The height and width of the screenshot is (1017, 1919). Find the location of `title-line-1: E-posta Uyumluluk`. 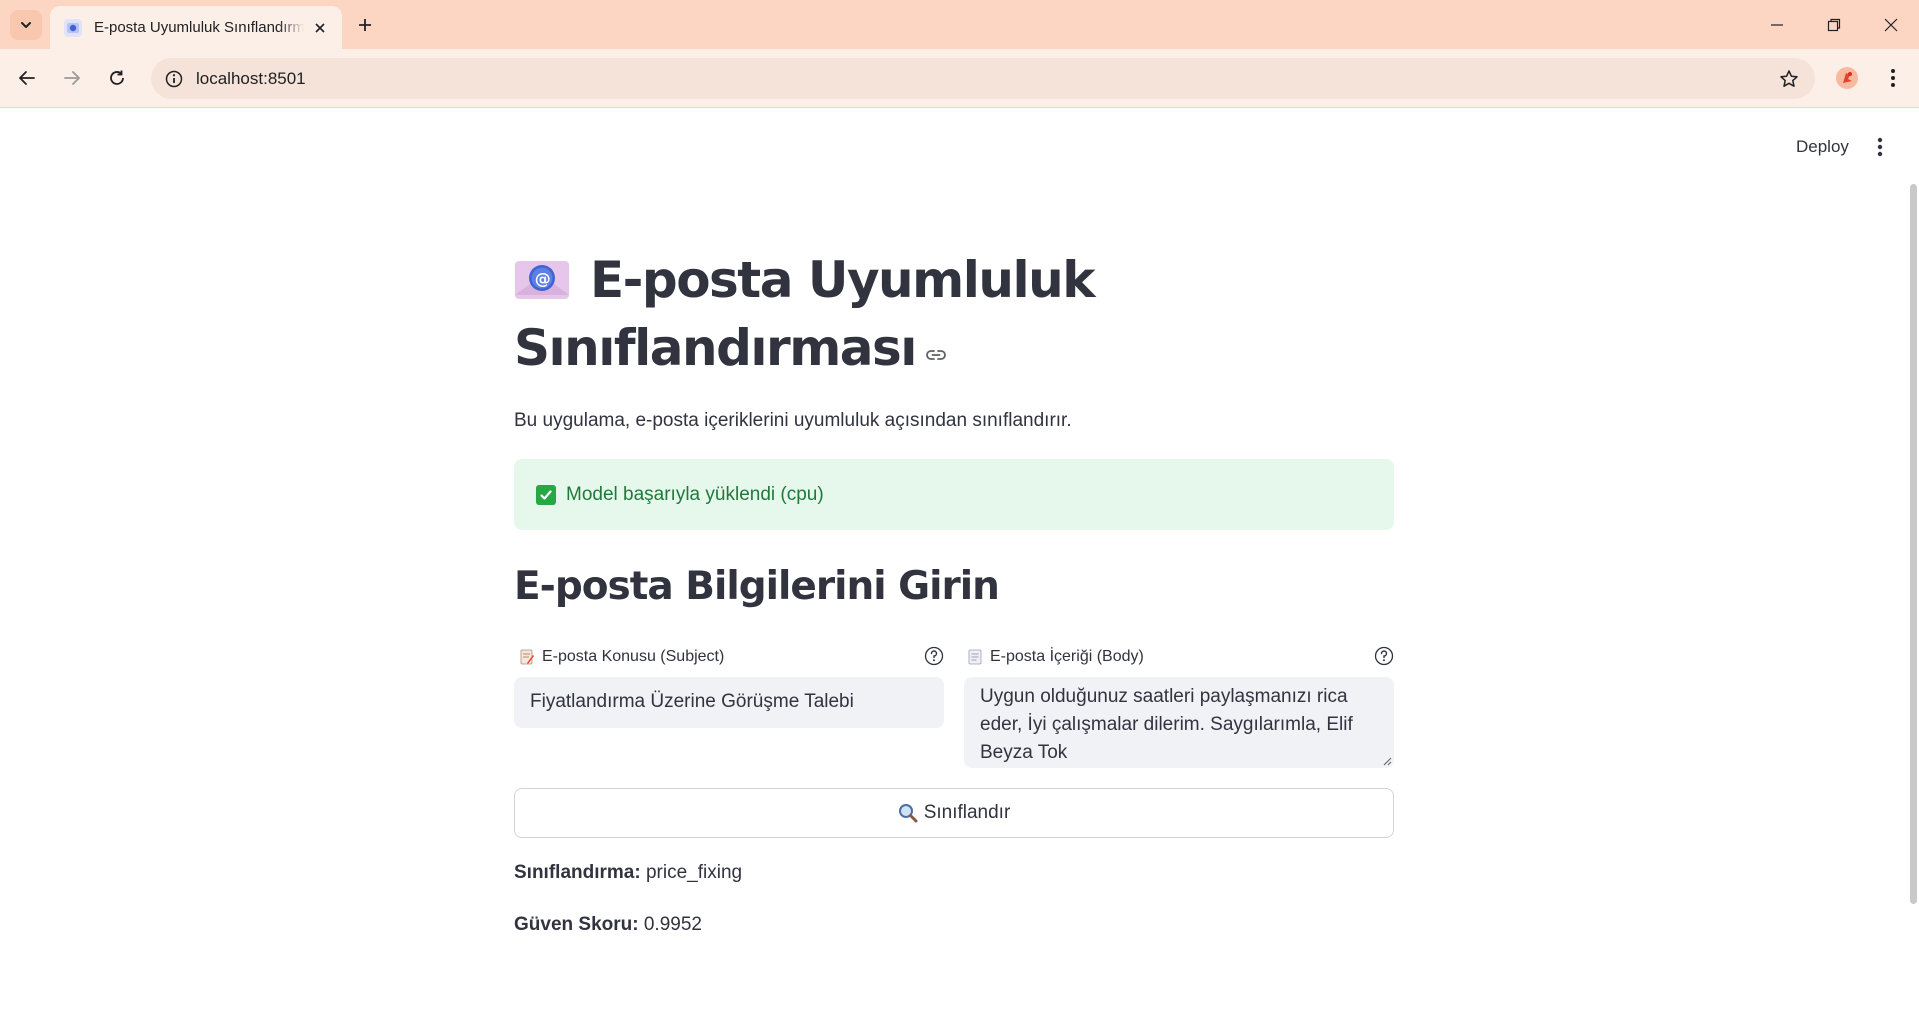

title-line-1: E-posta Uyumluluk is located at coordinates (842, 280).